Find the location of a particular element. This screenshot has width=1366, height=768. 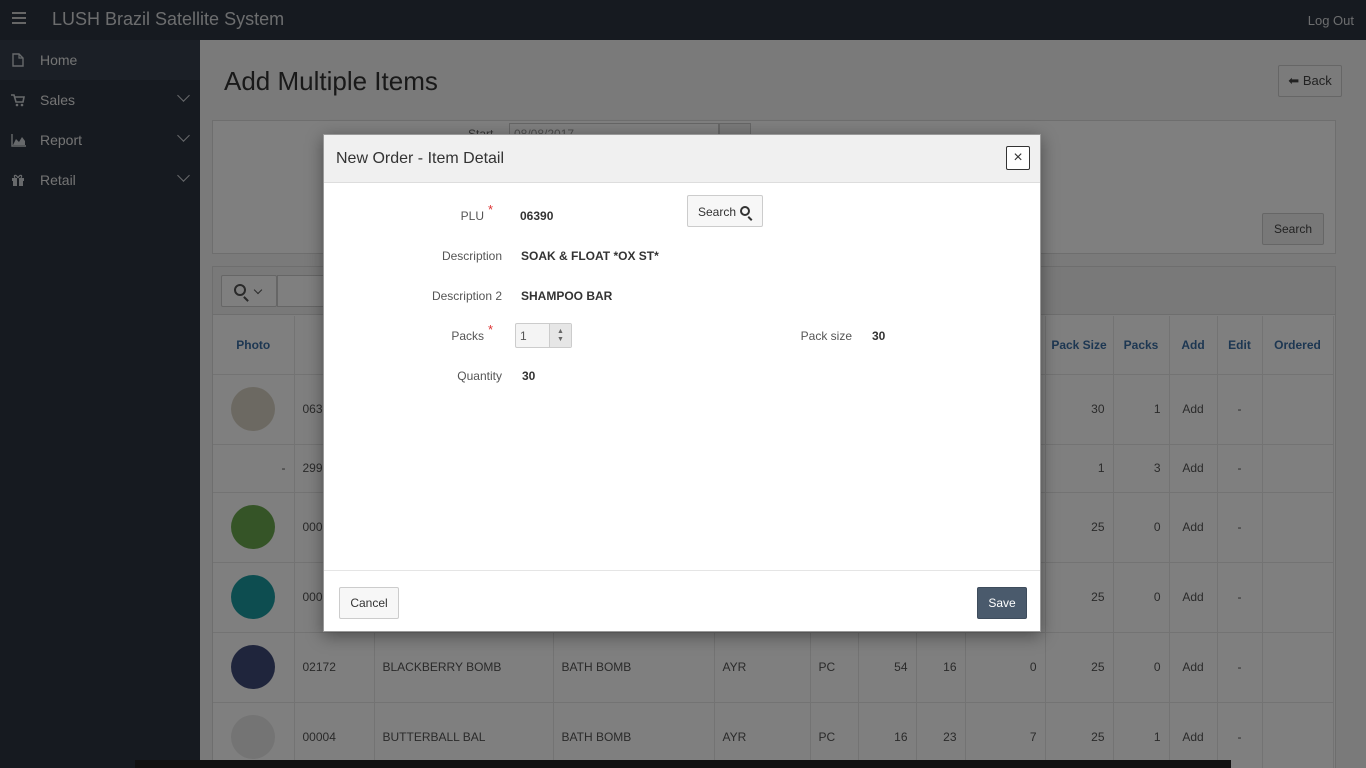

packs-stepper: 1 ▲ ▼ is located at coordinates (543, 335).